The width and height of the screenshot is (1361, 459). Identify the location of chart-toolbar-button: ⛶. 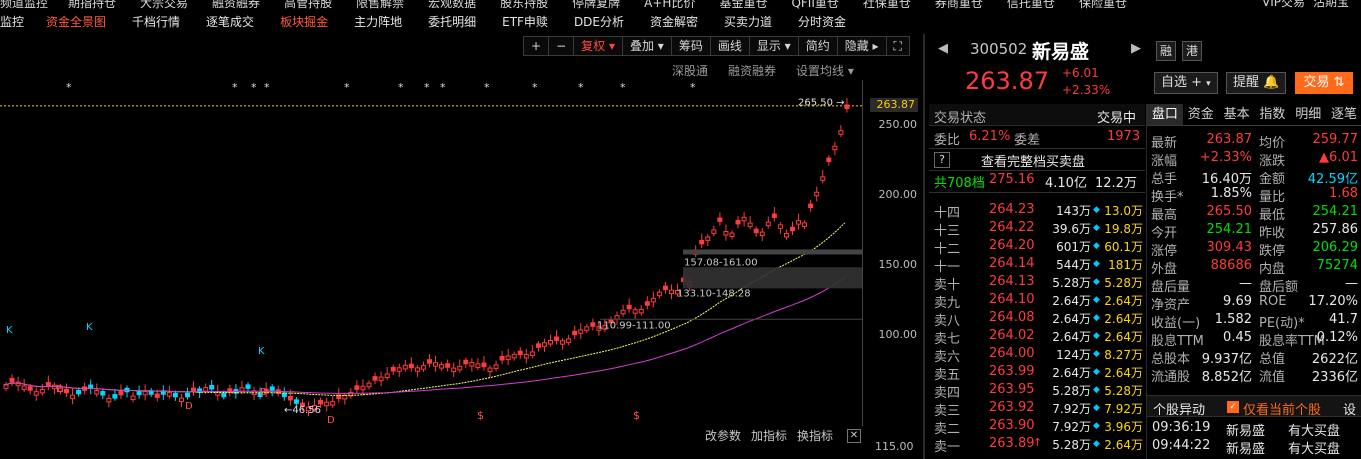
(897, 46).